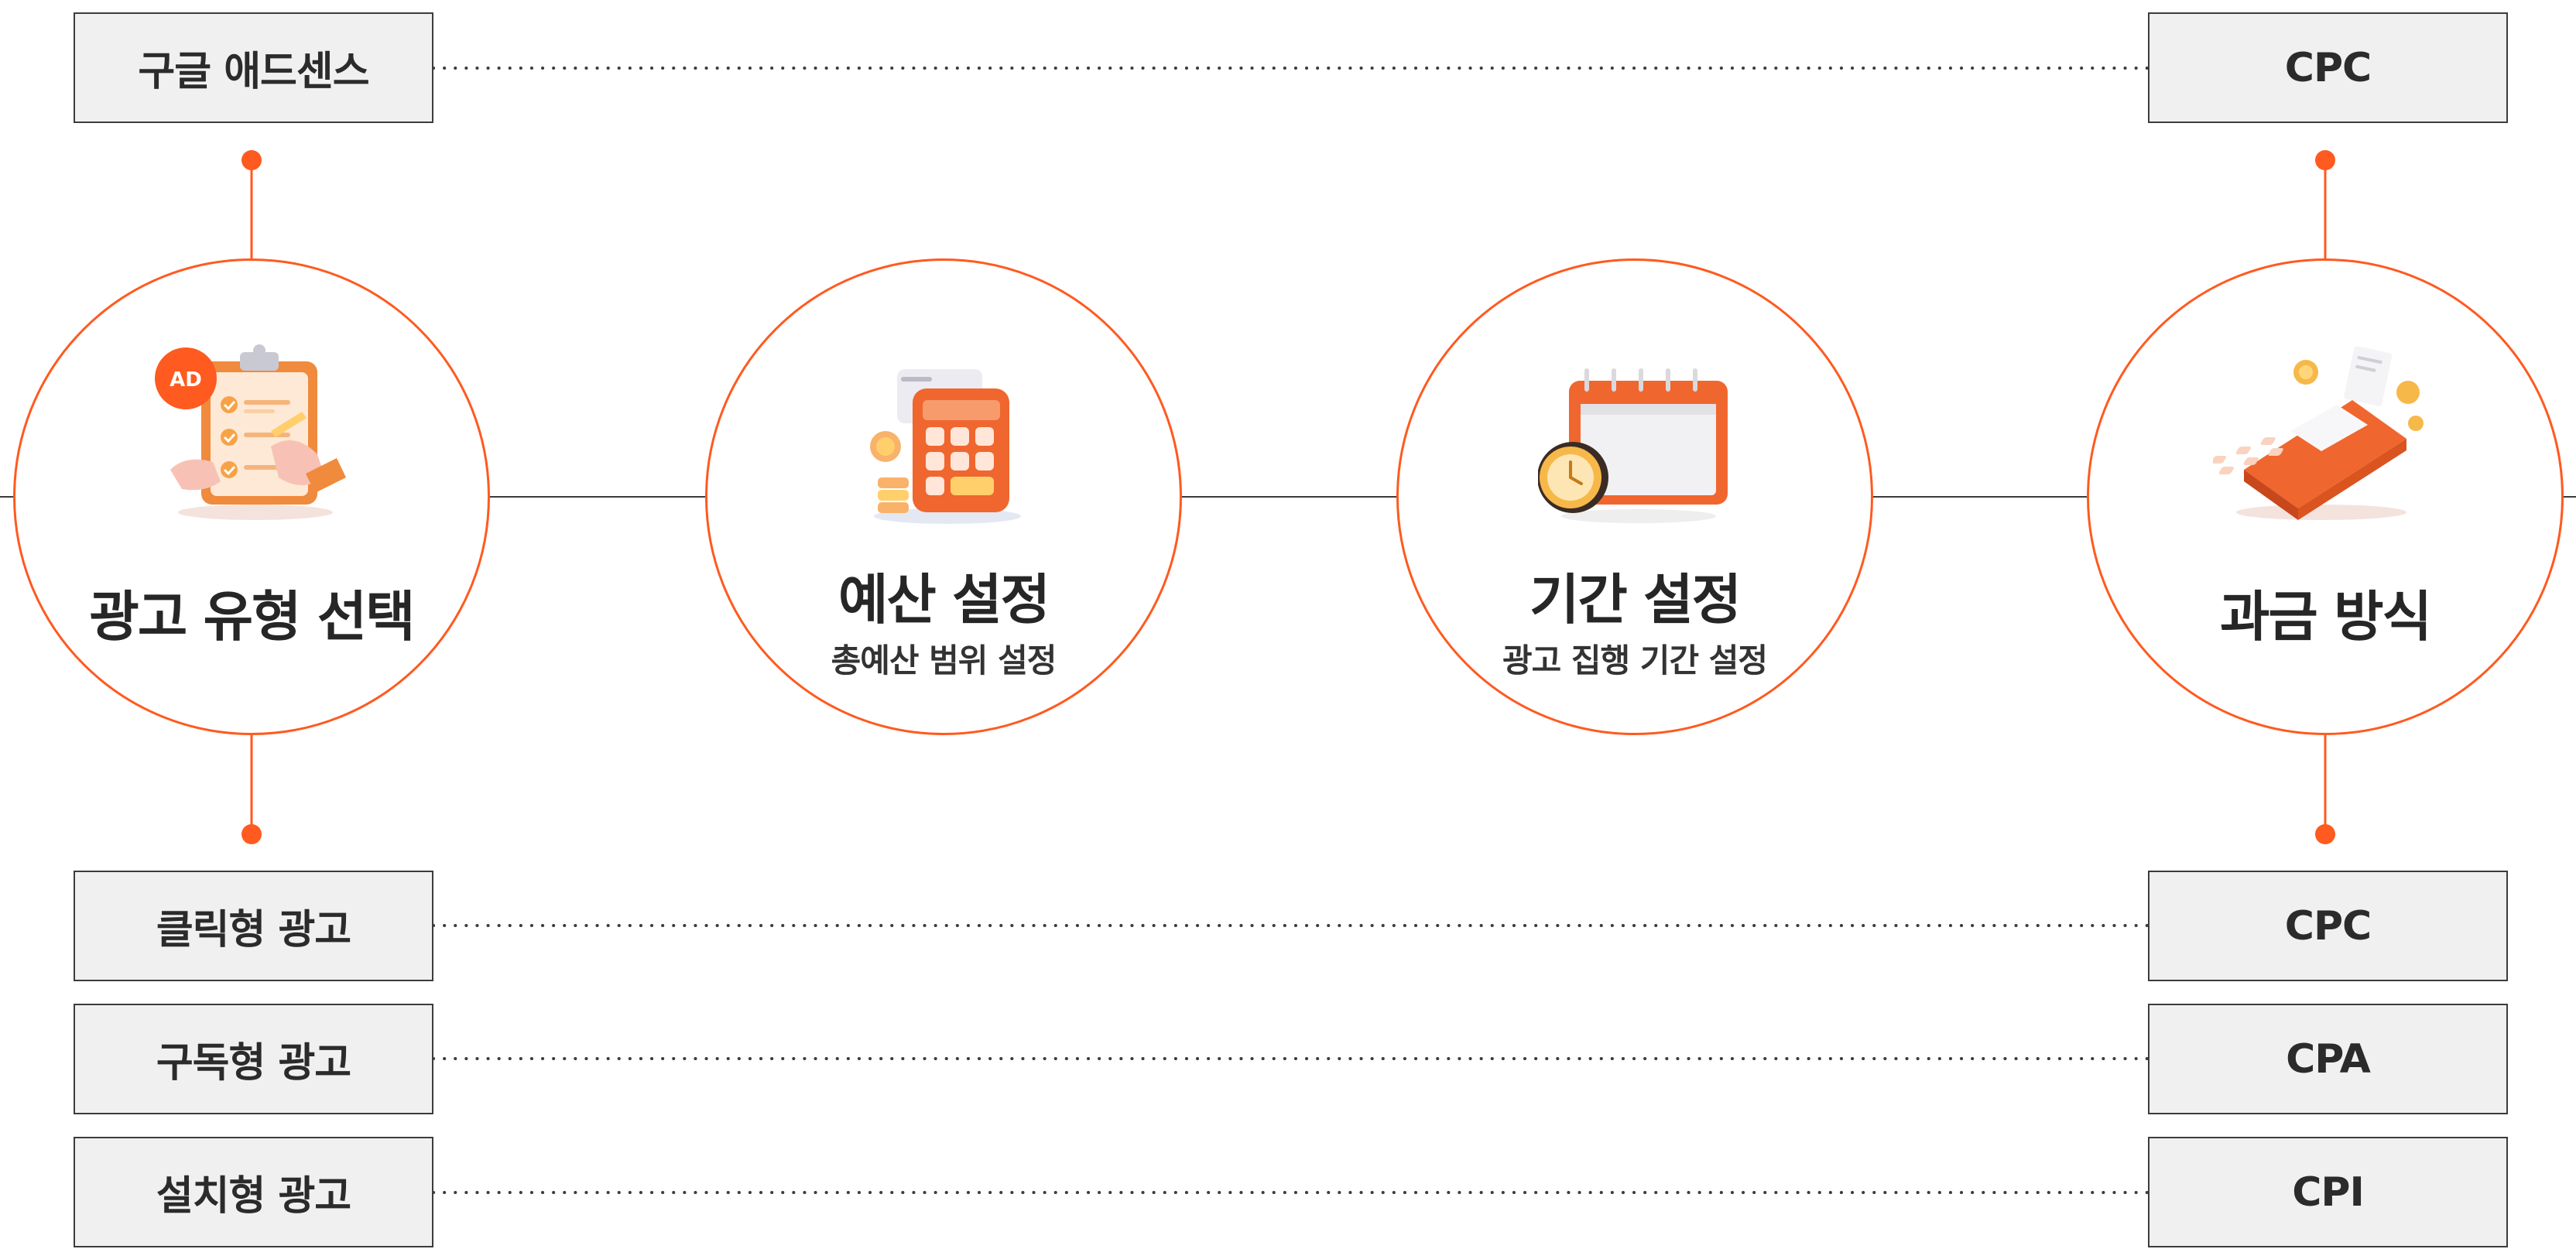 Image resolution: width=2576 pixels, height=1249 pixels. What do you see at coordinates (944, 660) in the screenshot?
I see `step-subtitle: 총예산 범위 설정` at bounding box center [944, 660].